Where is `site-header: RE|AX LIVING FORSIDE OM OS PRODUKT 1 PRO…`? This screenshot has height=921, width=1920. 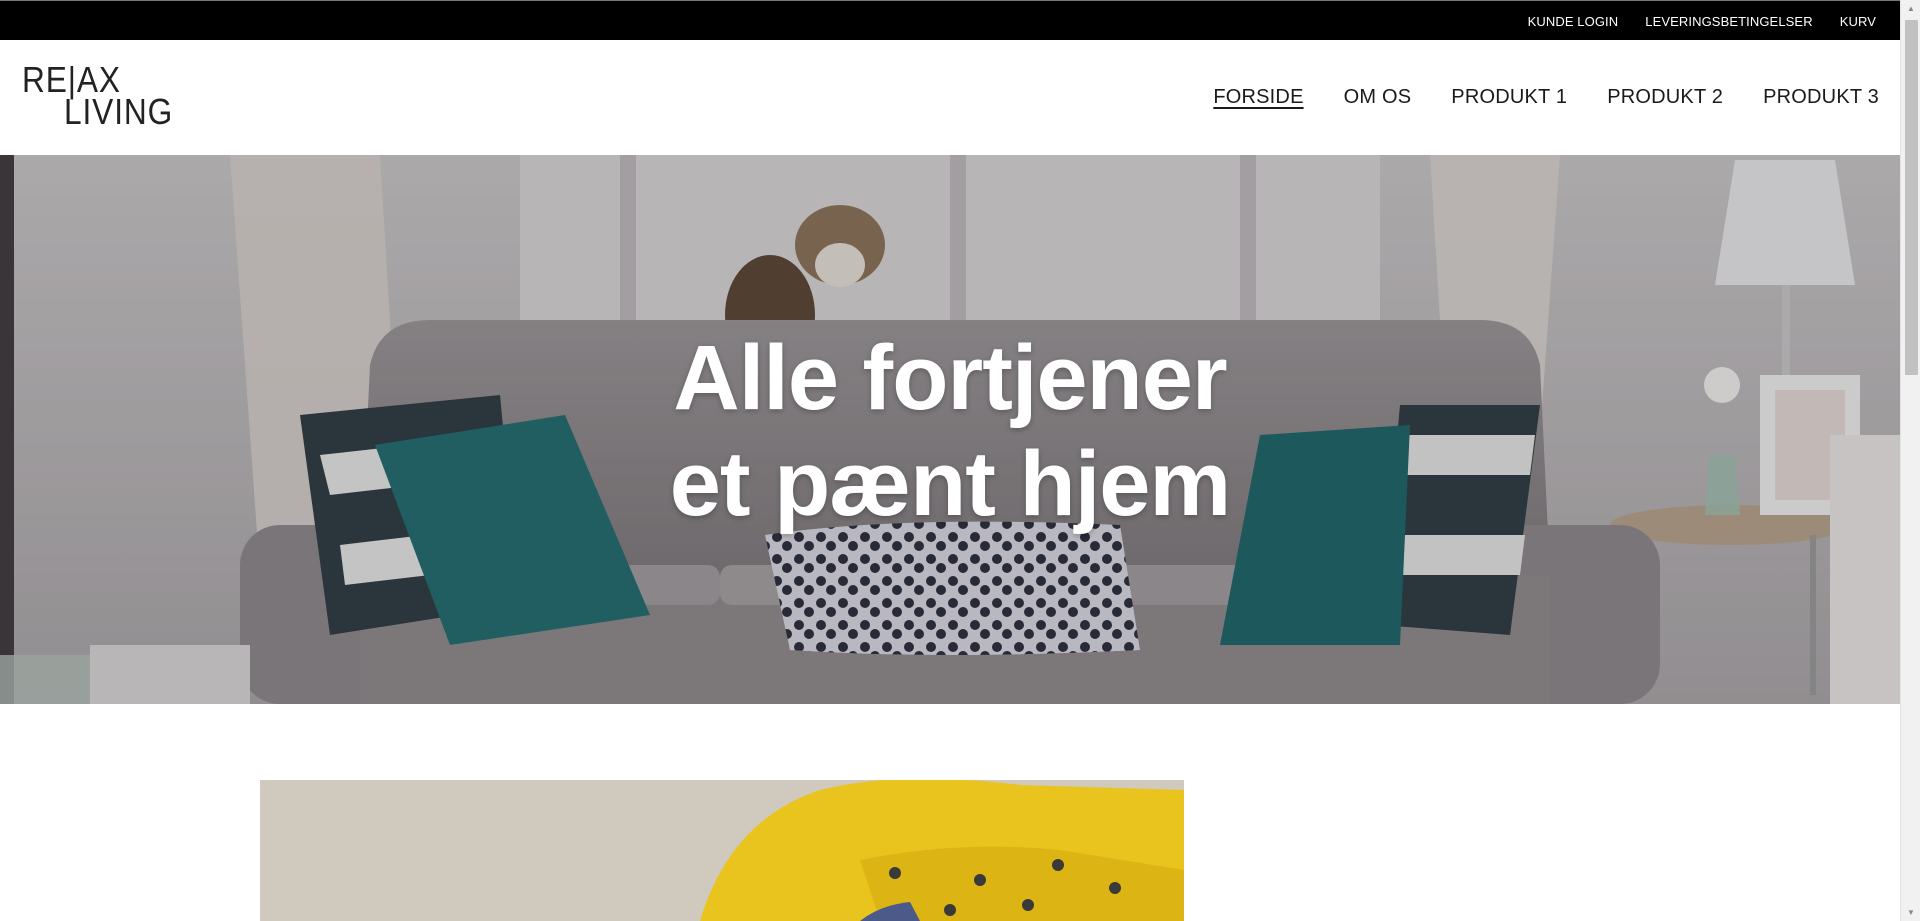 site-header: RE|AX LIVING FORSIDE OM OS PRODUKT 1 PRO… is located at coordinates (950, 97).